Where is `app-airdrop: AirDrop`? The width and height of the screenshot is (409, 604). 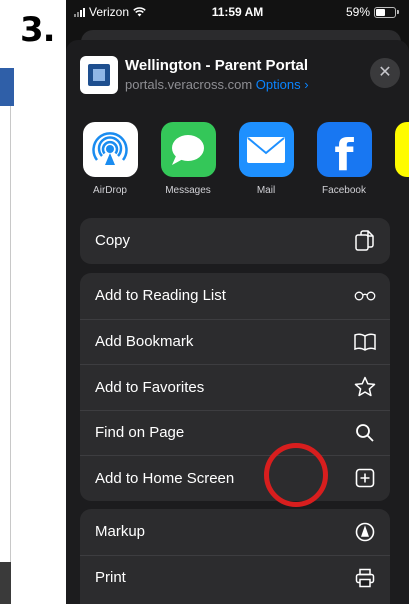
app-airdrop: AirDrop is located at coordinates (110, 159).